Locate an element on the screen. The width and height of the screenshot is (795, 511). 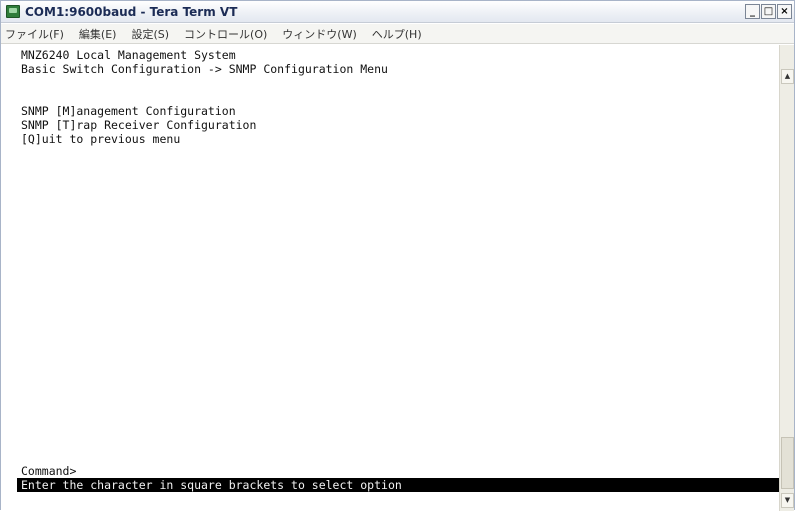
minimize-button: _ is located at coordinates (752, 11).